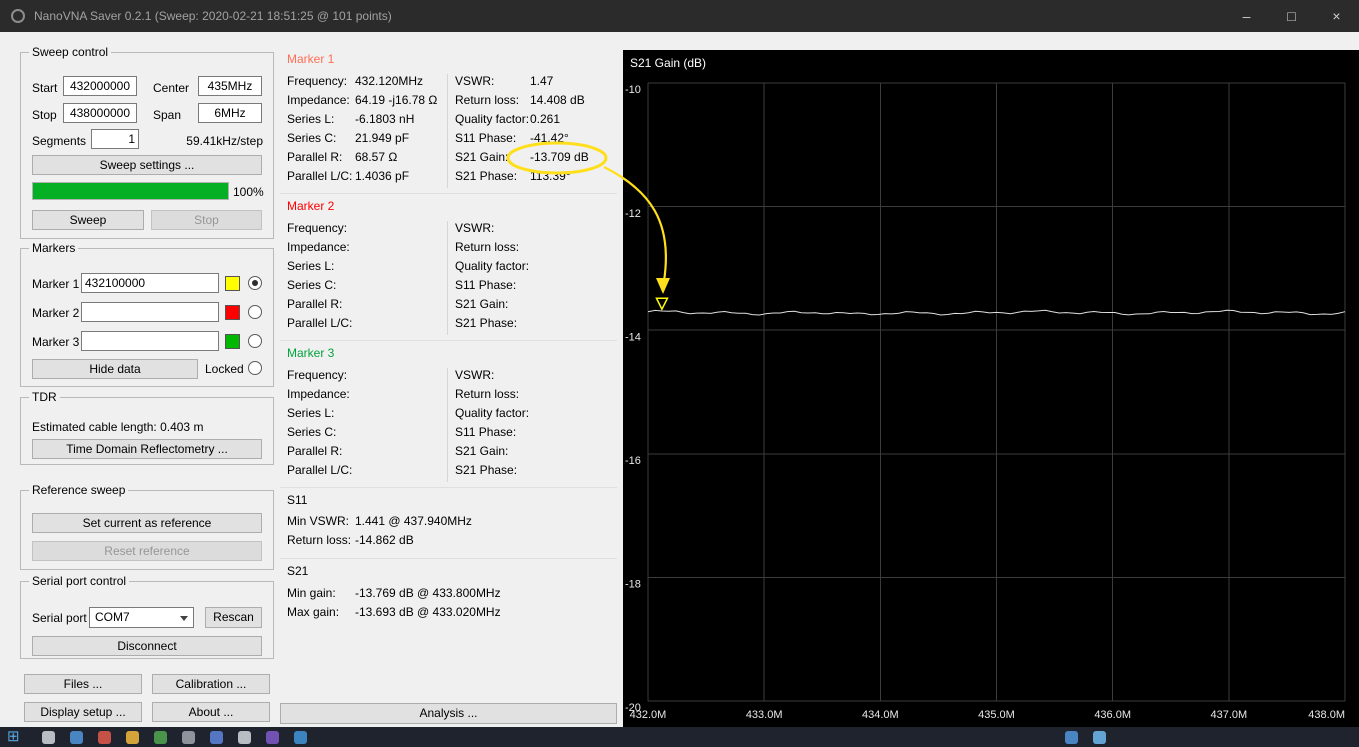  What do you see at coordinates (1246, 16) in the screenshot?
I see `minimize-button: –` at bounding box center [1246, 16].